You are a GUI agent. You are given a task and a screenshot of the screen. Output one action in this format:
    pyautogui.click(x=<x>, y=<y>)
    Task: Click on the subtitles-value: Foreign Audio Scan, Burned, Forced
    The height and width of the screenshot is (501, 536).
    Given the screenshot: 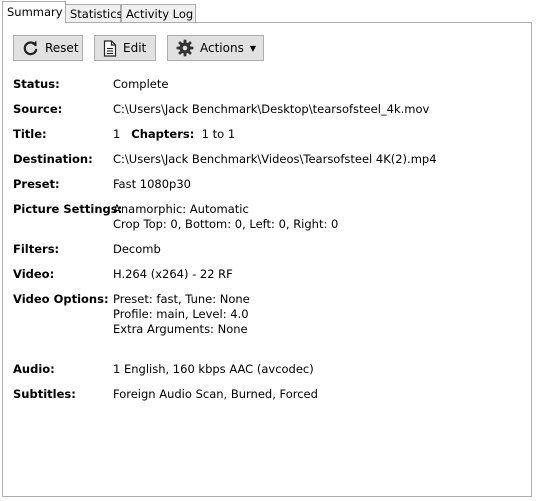 What is the action you would take?
    pyautogui.click(x=215, y=394)
    